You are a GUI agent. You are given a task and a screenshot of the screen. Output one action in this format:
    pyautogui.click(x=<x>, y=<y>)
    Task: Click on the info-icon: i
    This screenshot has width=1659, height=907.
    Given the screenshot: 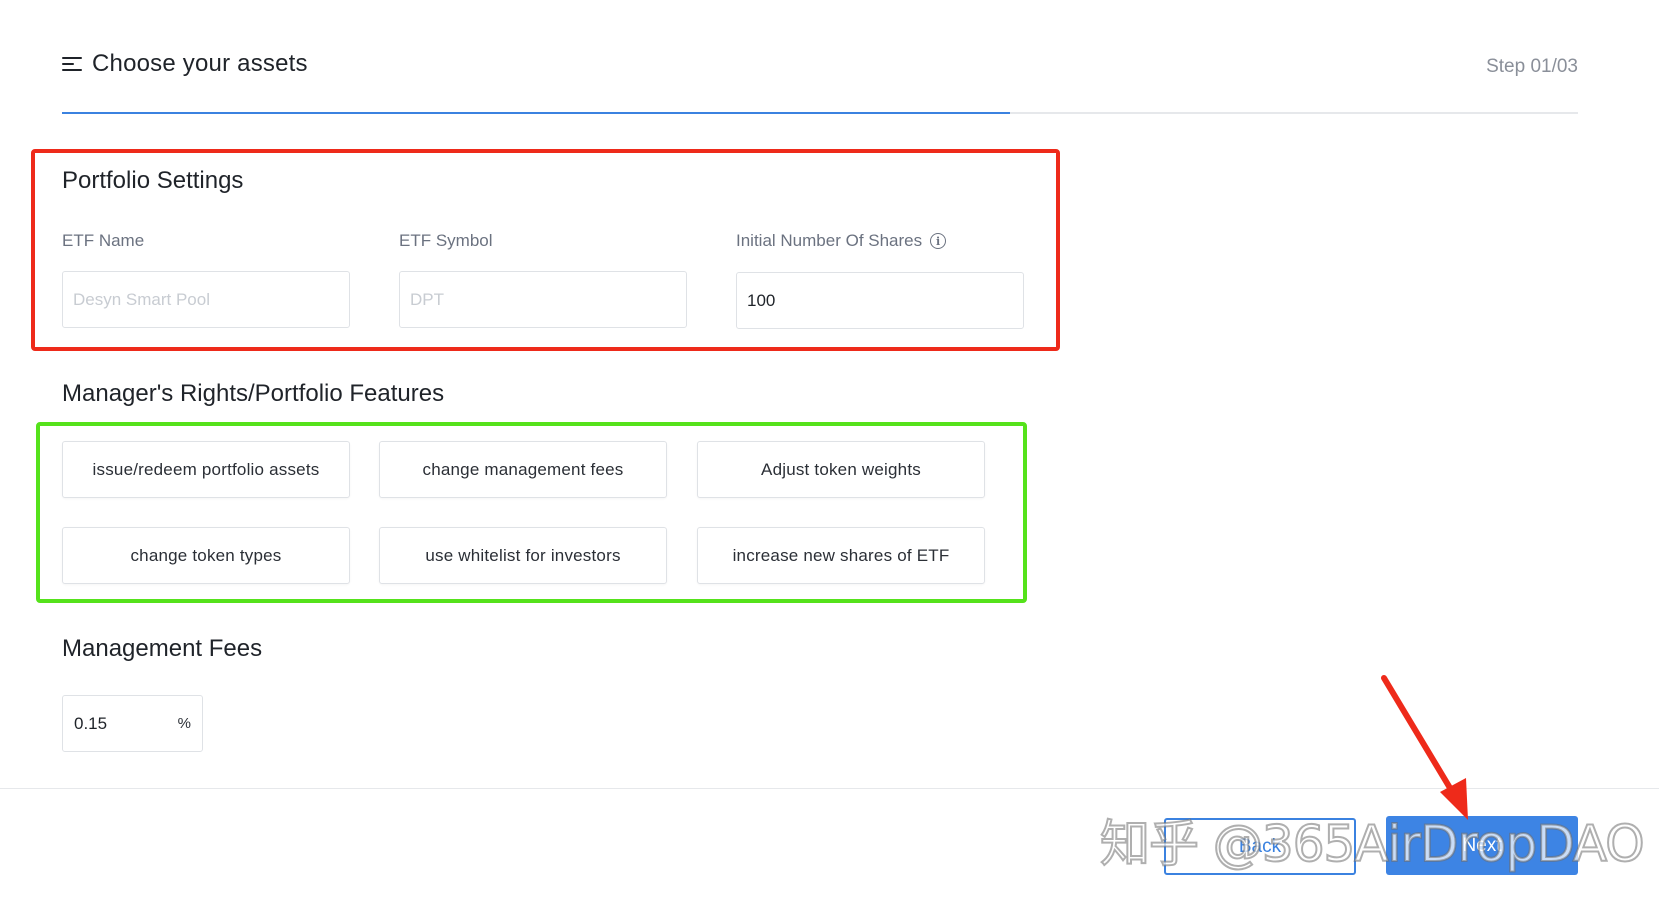 What is the action you would take?
    pyautogui.click(x=938, y=241)
    